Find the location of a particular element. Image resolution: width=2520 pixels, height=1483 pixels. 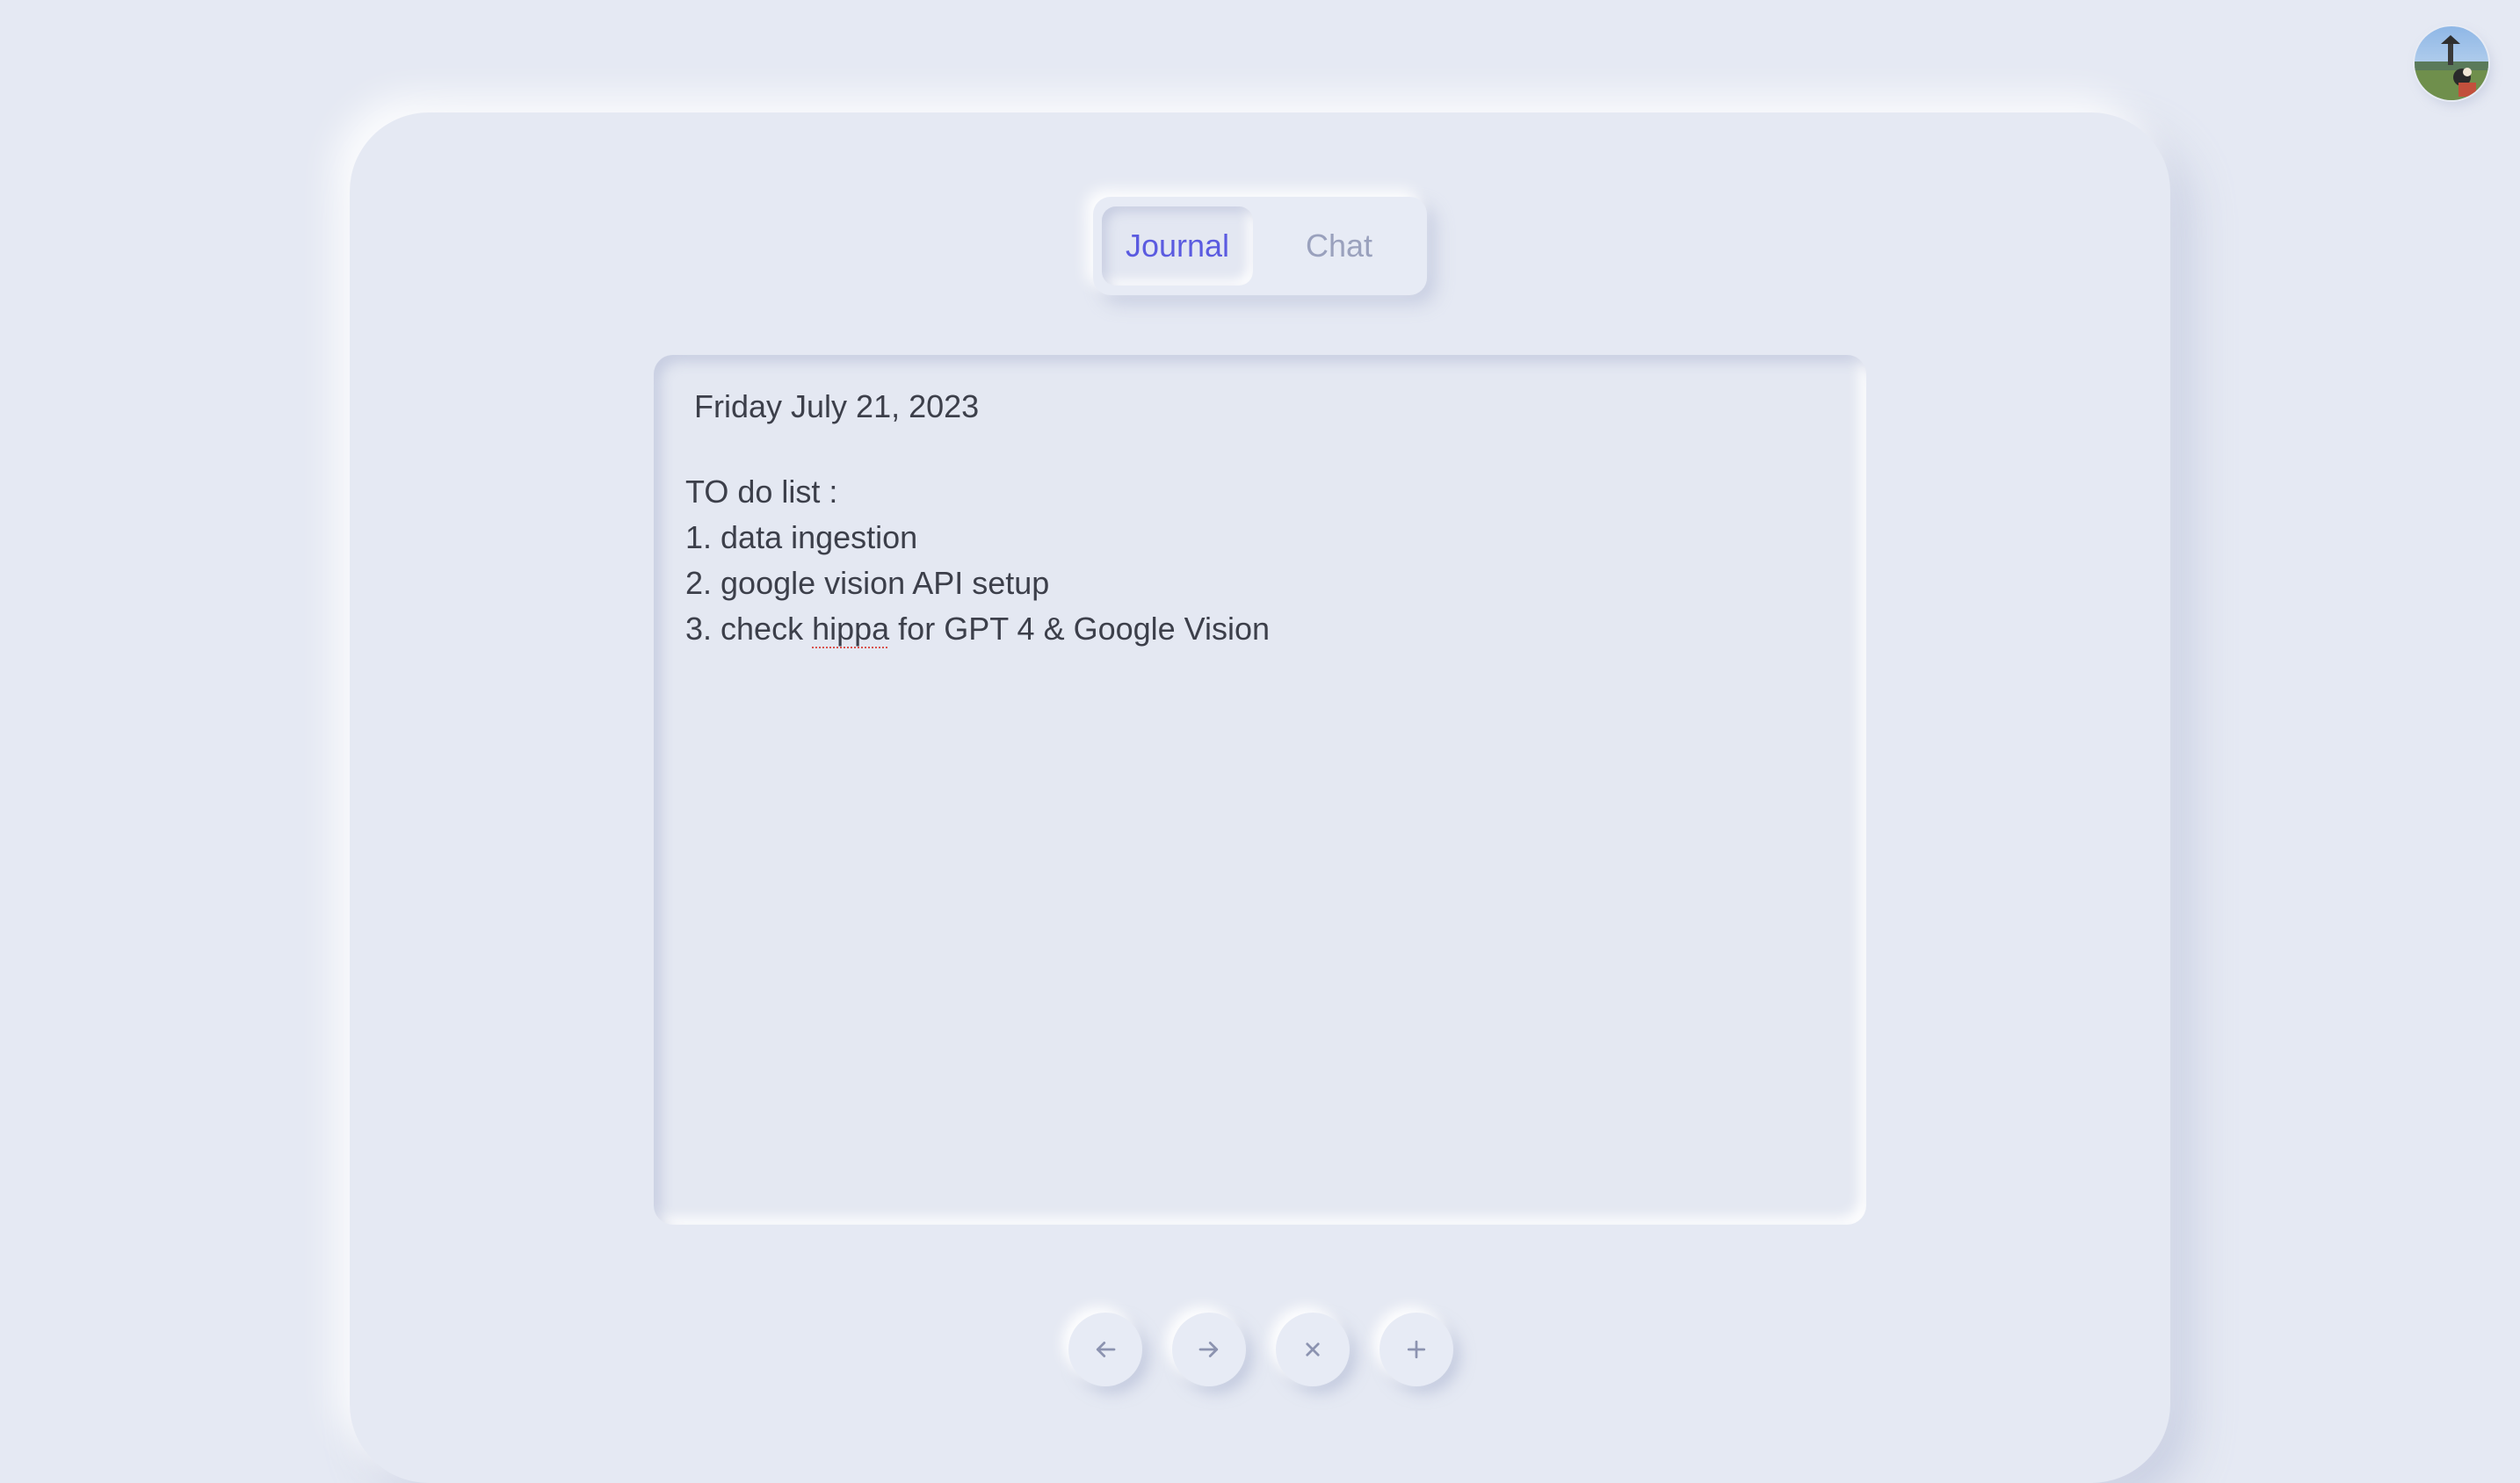

journal-line: TO do list : is located at coordinates (761, 492).